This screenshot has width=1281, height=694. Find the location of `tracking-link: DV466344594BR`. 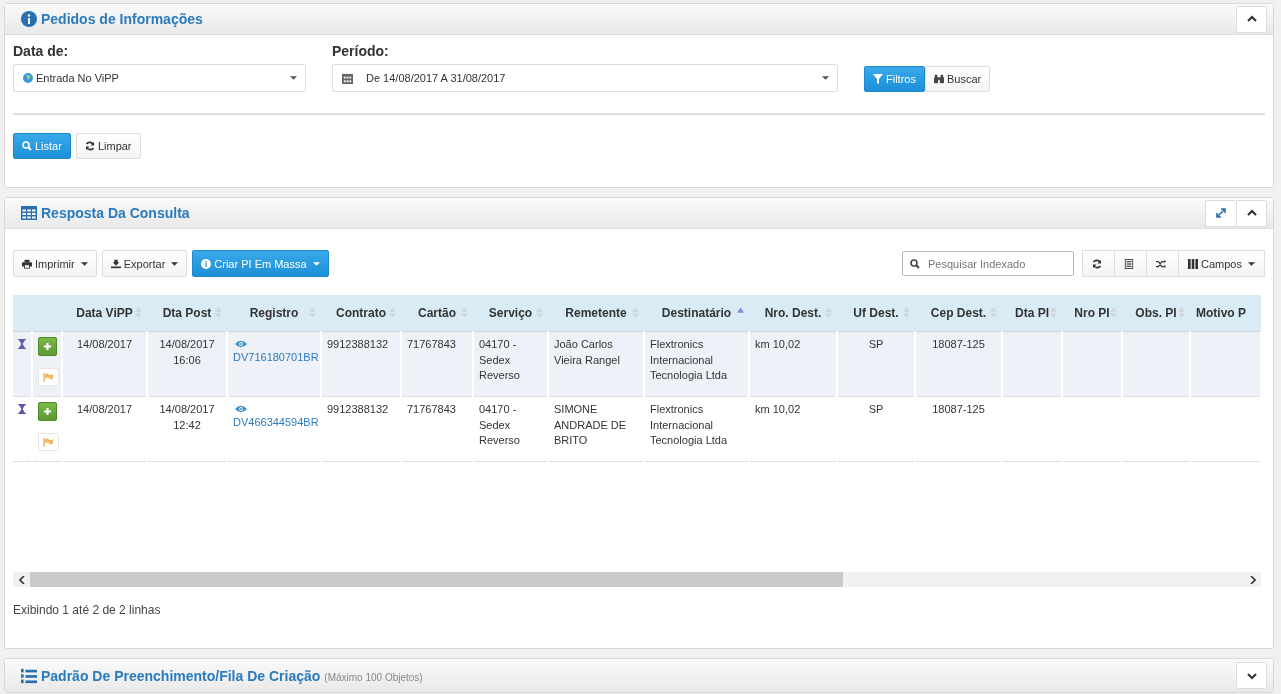

tracking-link: DV466344594BR is located at coordinates (276, 422).